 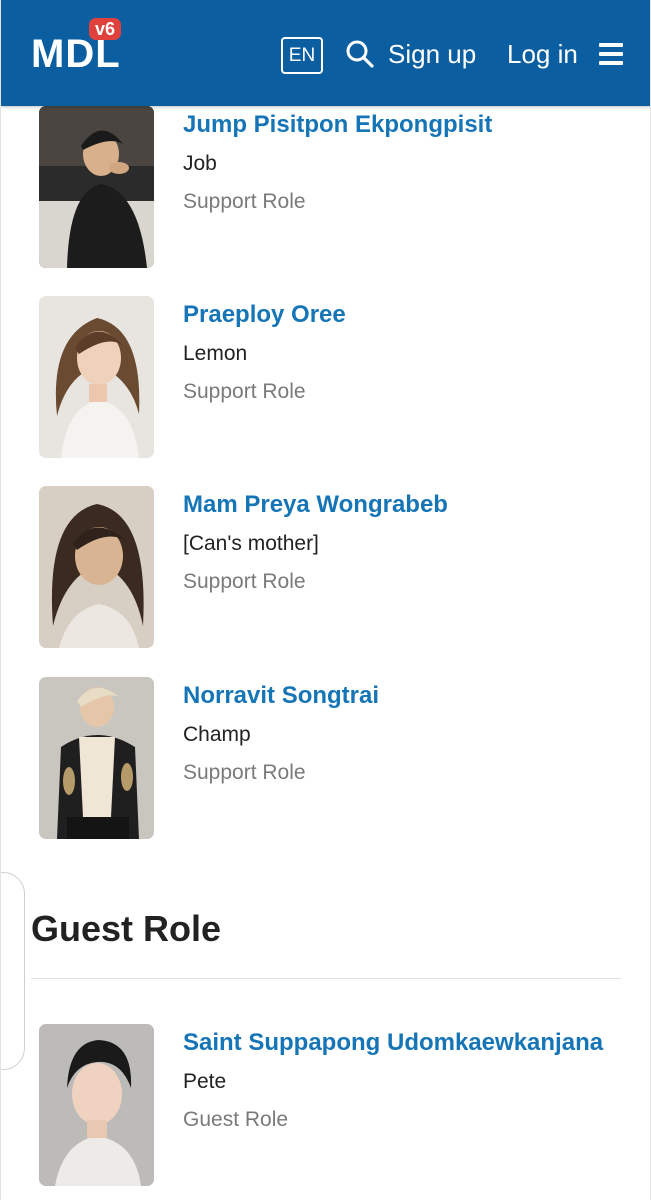 What do you see at coordinates (302, 55) in the screenshot?
I see `language-button: EN` at bounding box center [302, 55].